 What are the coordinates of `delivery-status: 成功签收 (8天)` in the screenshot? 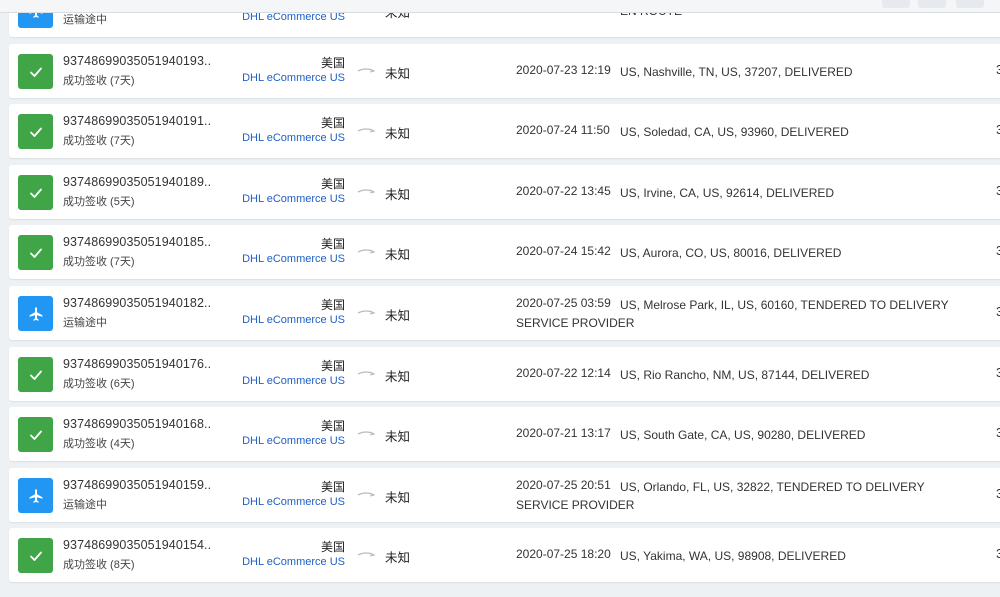 It's located at (99, 565).